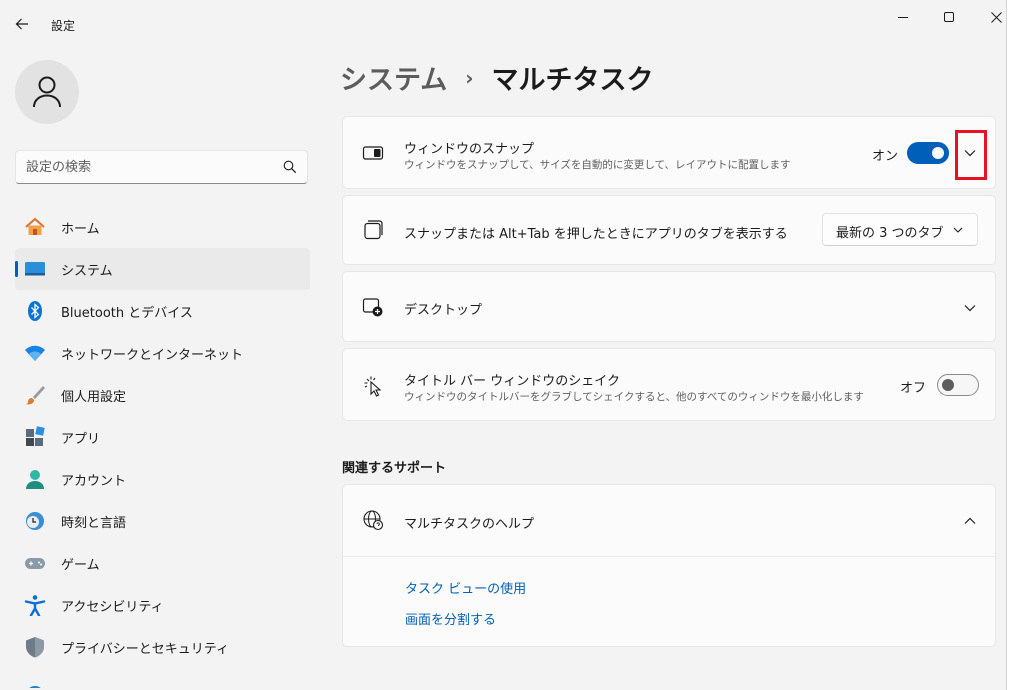  I want to click on settings-search, so click(161, 167).